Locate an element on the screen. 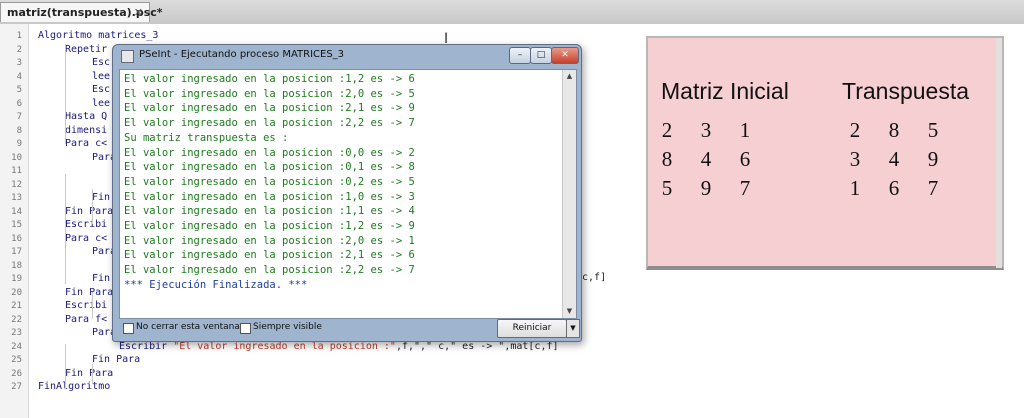  line-number: 14 is located at coordinates (16, 211).